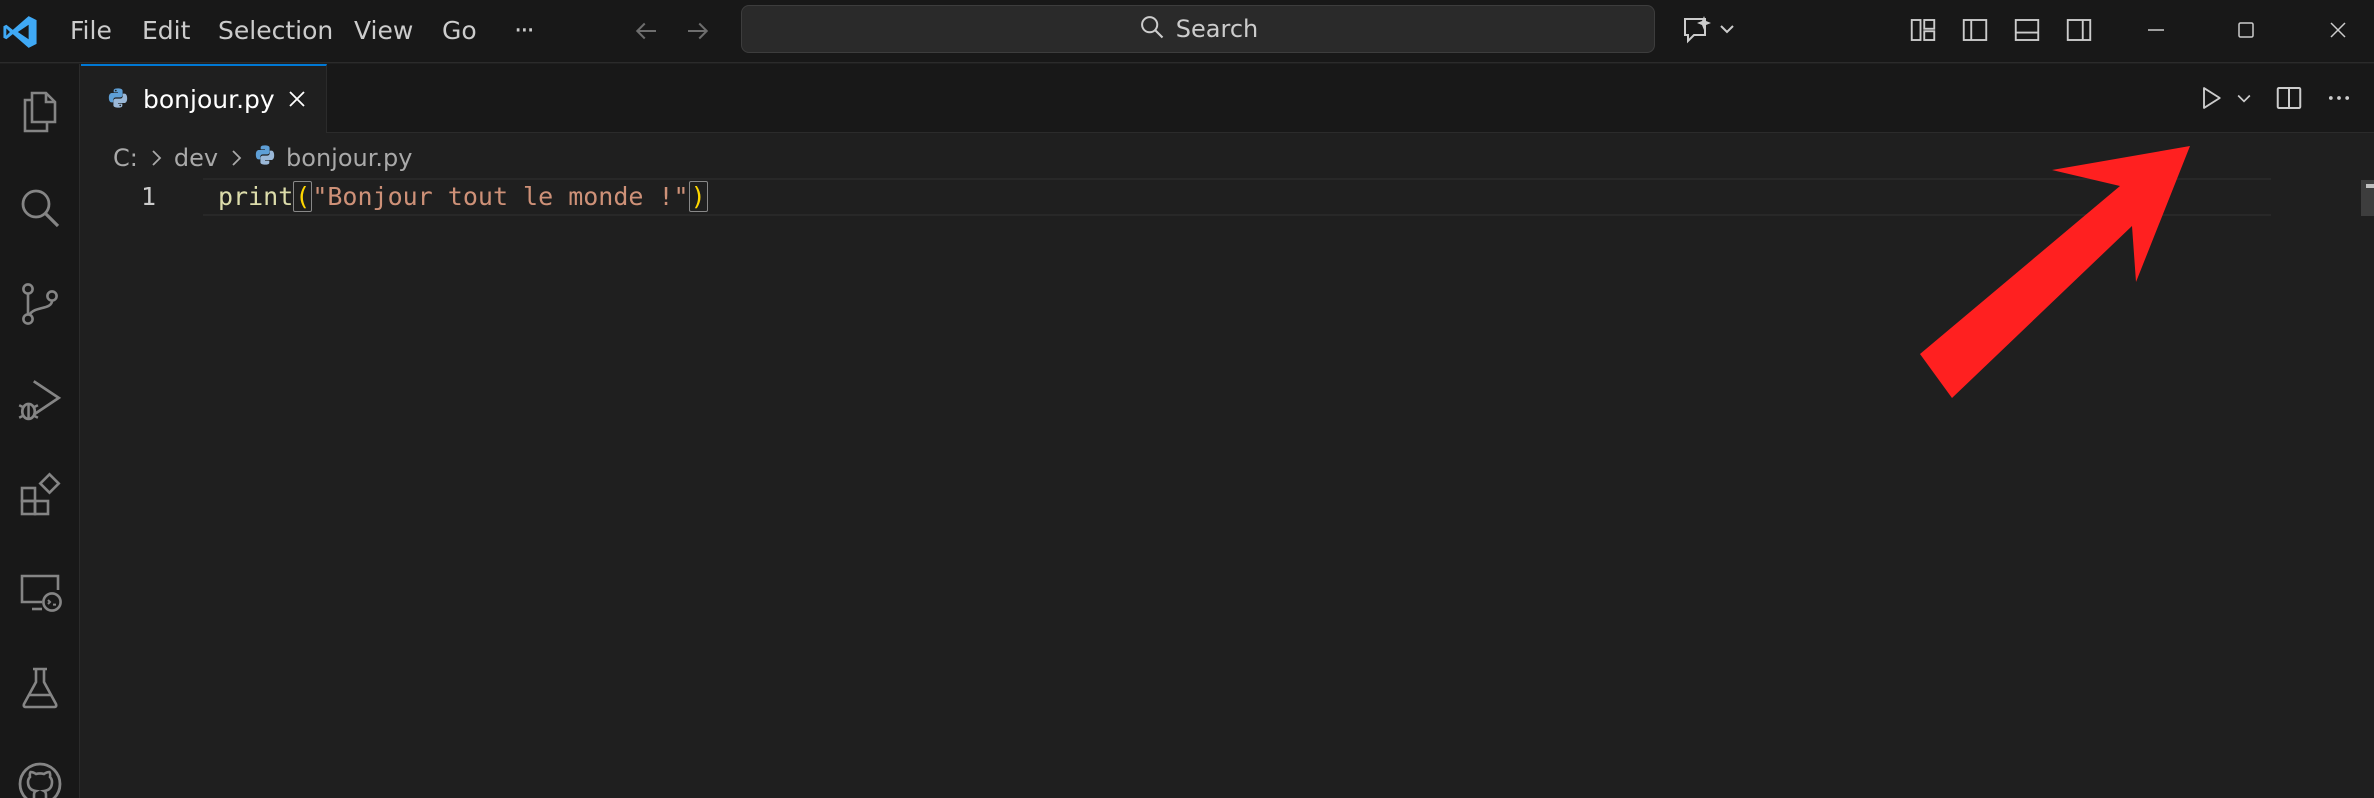 Image resolution: width=2374 pixels, height=798 pixels. I want to click on menu-view: View, so click(383, 31).